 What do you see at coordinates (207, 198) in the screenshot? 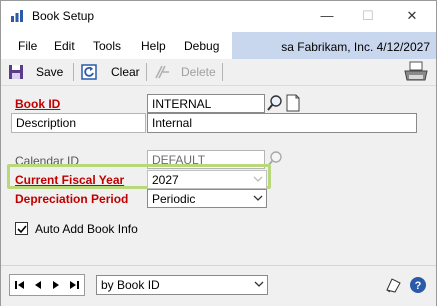
I see `depreciation-period-select: Periodic` at bounding box center [207, 198].